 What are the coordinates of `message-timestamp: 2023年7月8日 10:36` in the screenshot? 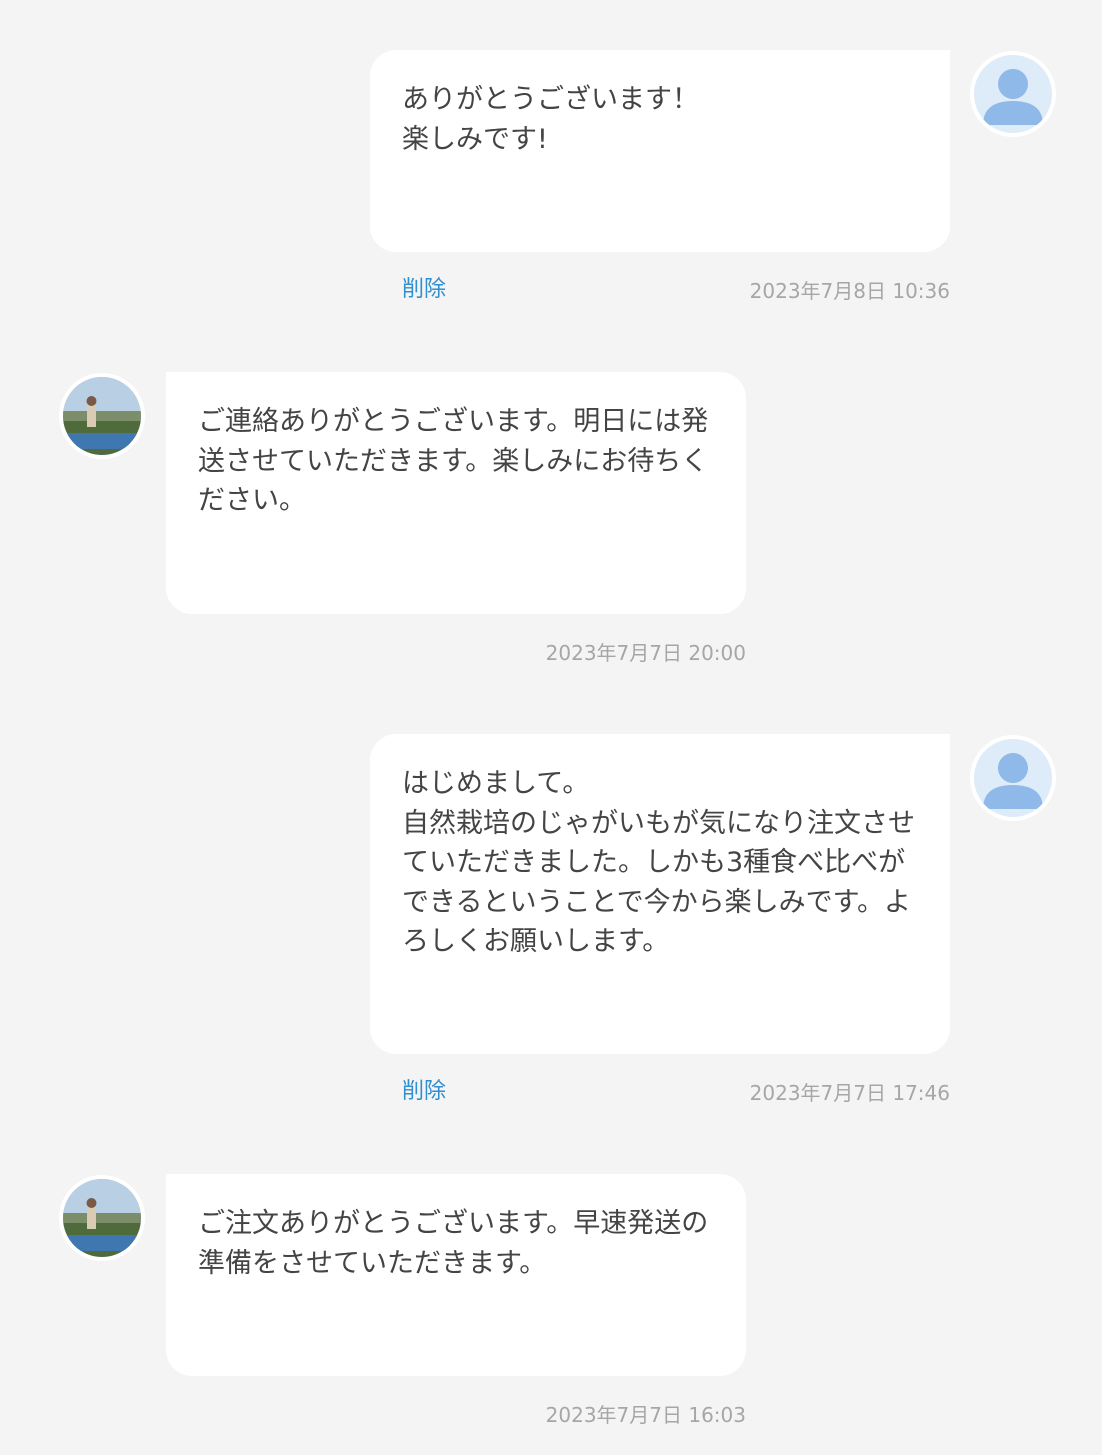 It's located at (849, 291).